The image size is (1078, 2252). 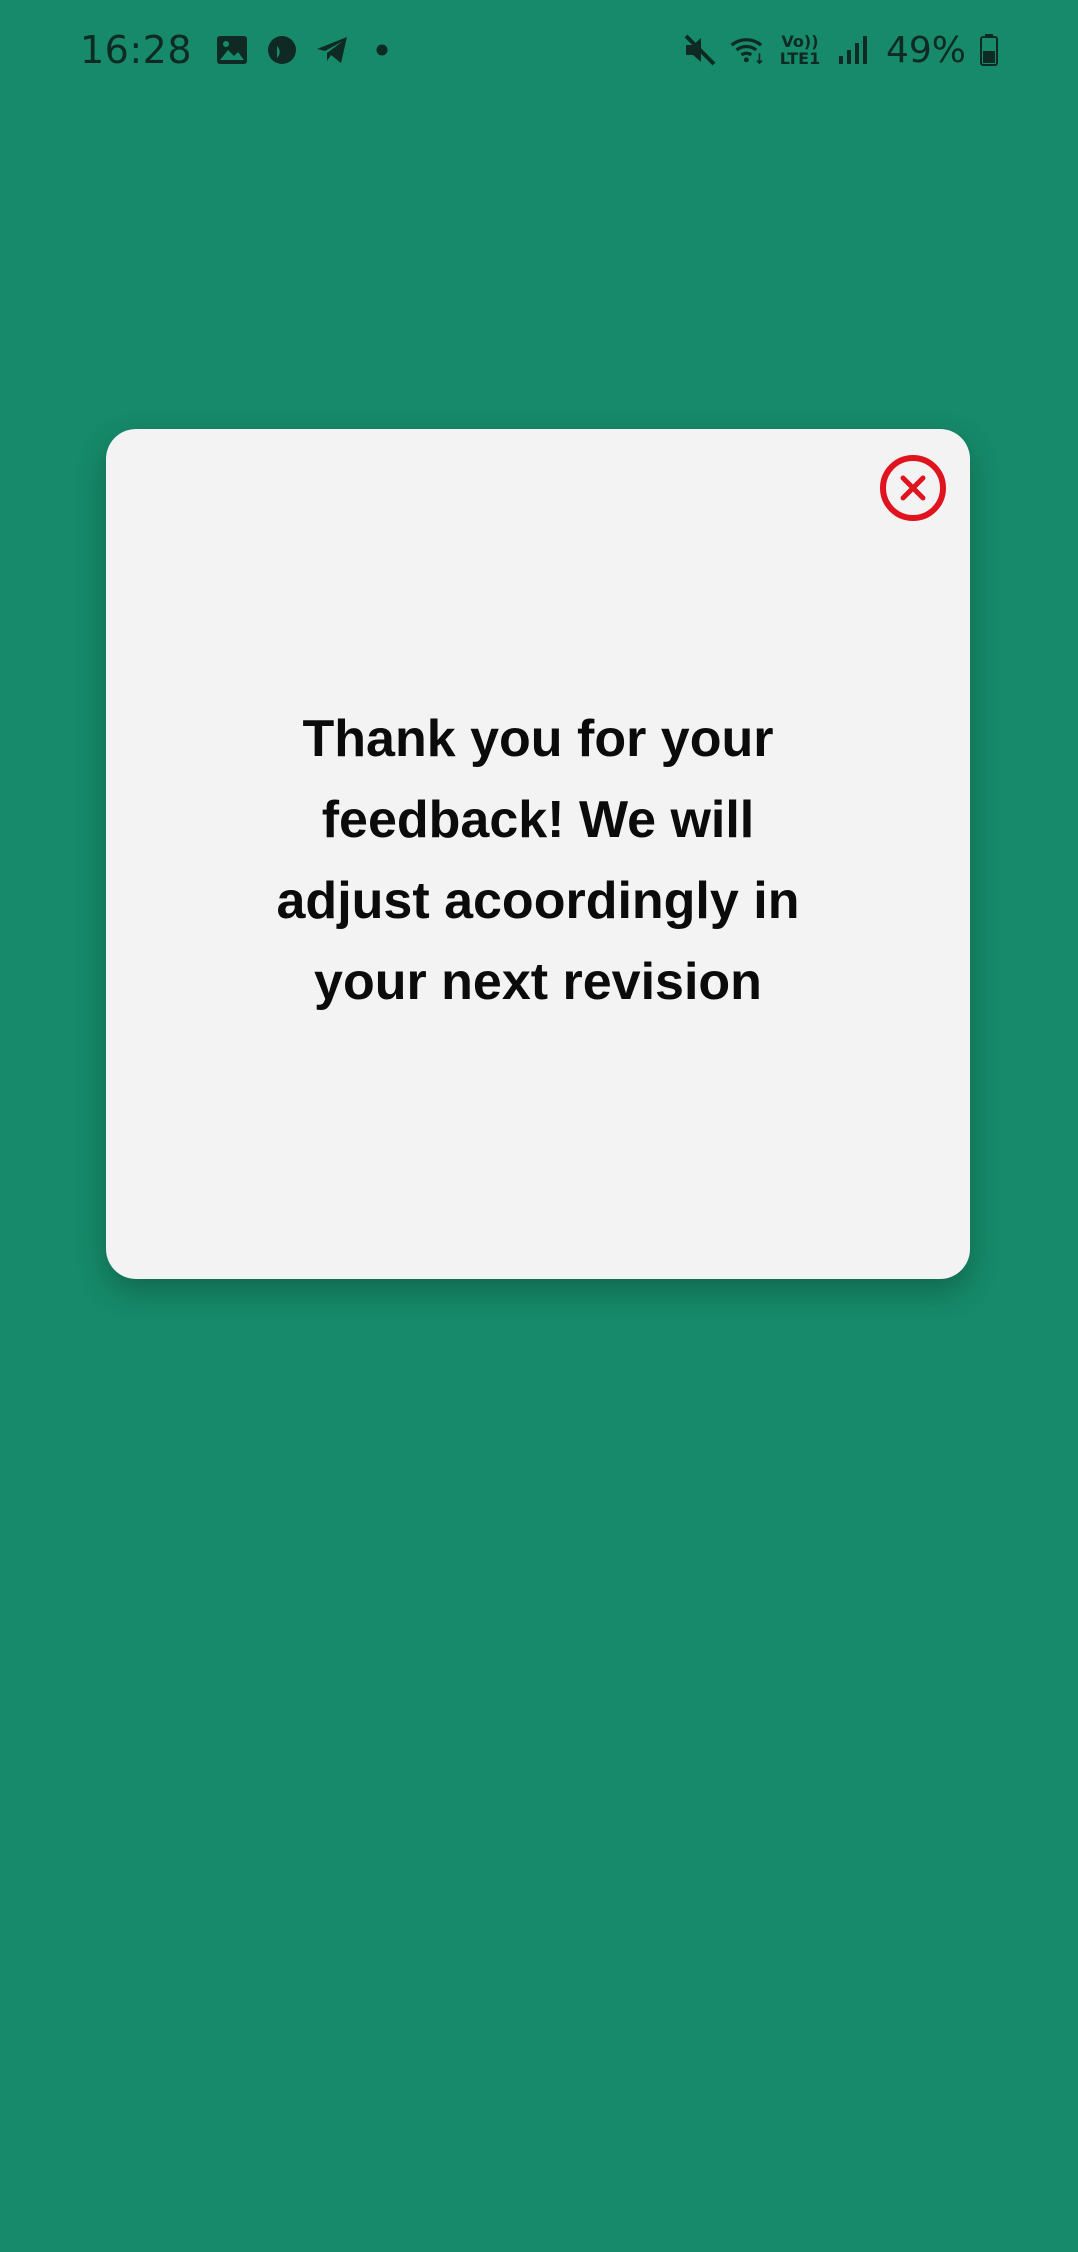 I want to click on volte-label: Vo)), so click(x=800, y=41).